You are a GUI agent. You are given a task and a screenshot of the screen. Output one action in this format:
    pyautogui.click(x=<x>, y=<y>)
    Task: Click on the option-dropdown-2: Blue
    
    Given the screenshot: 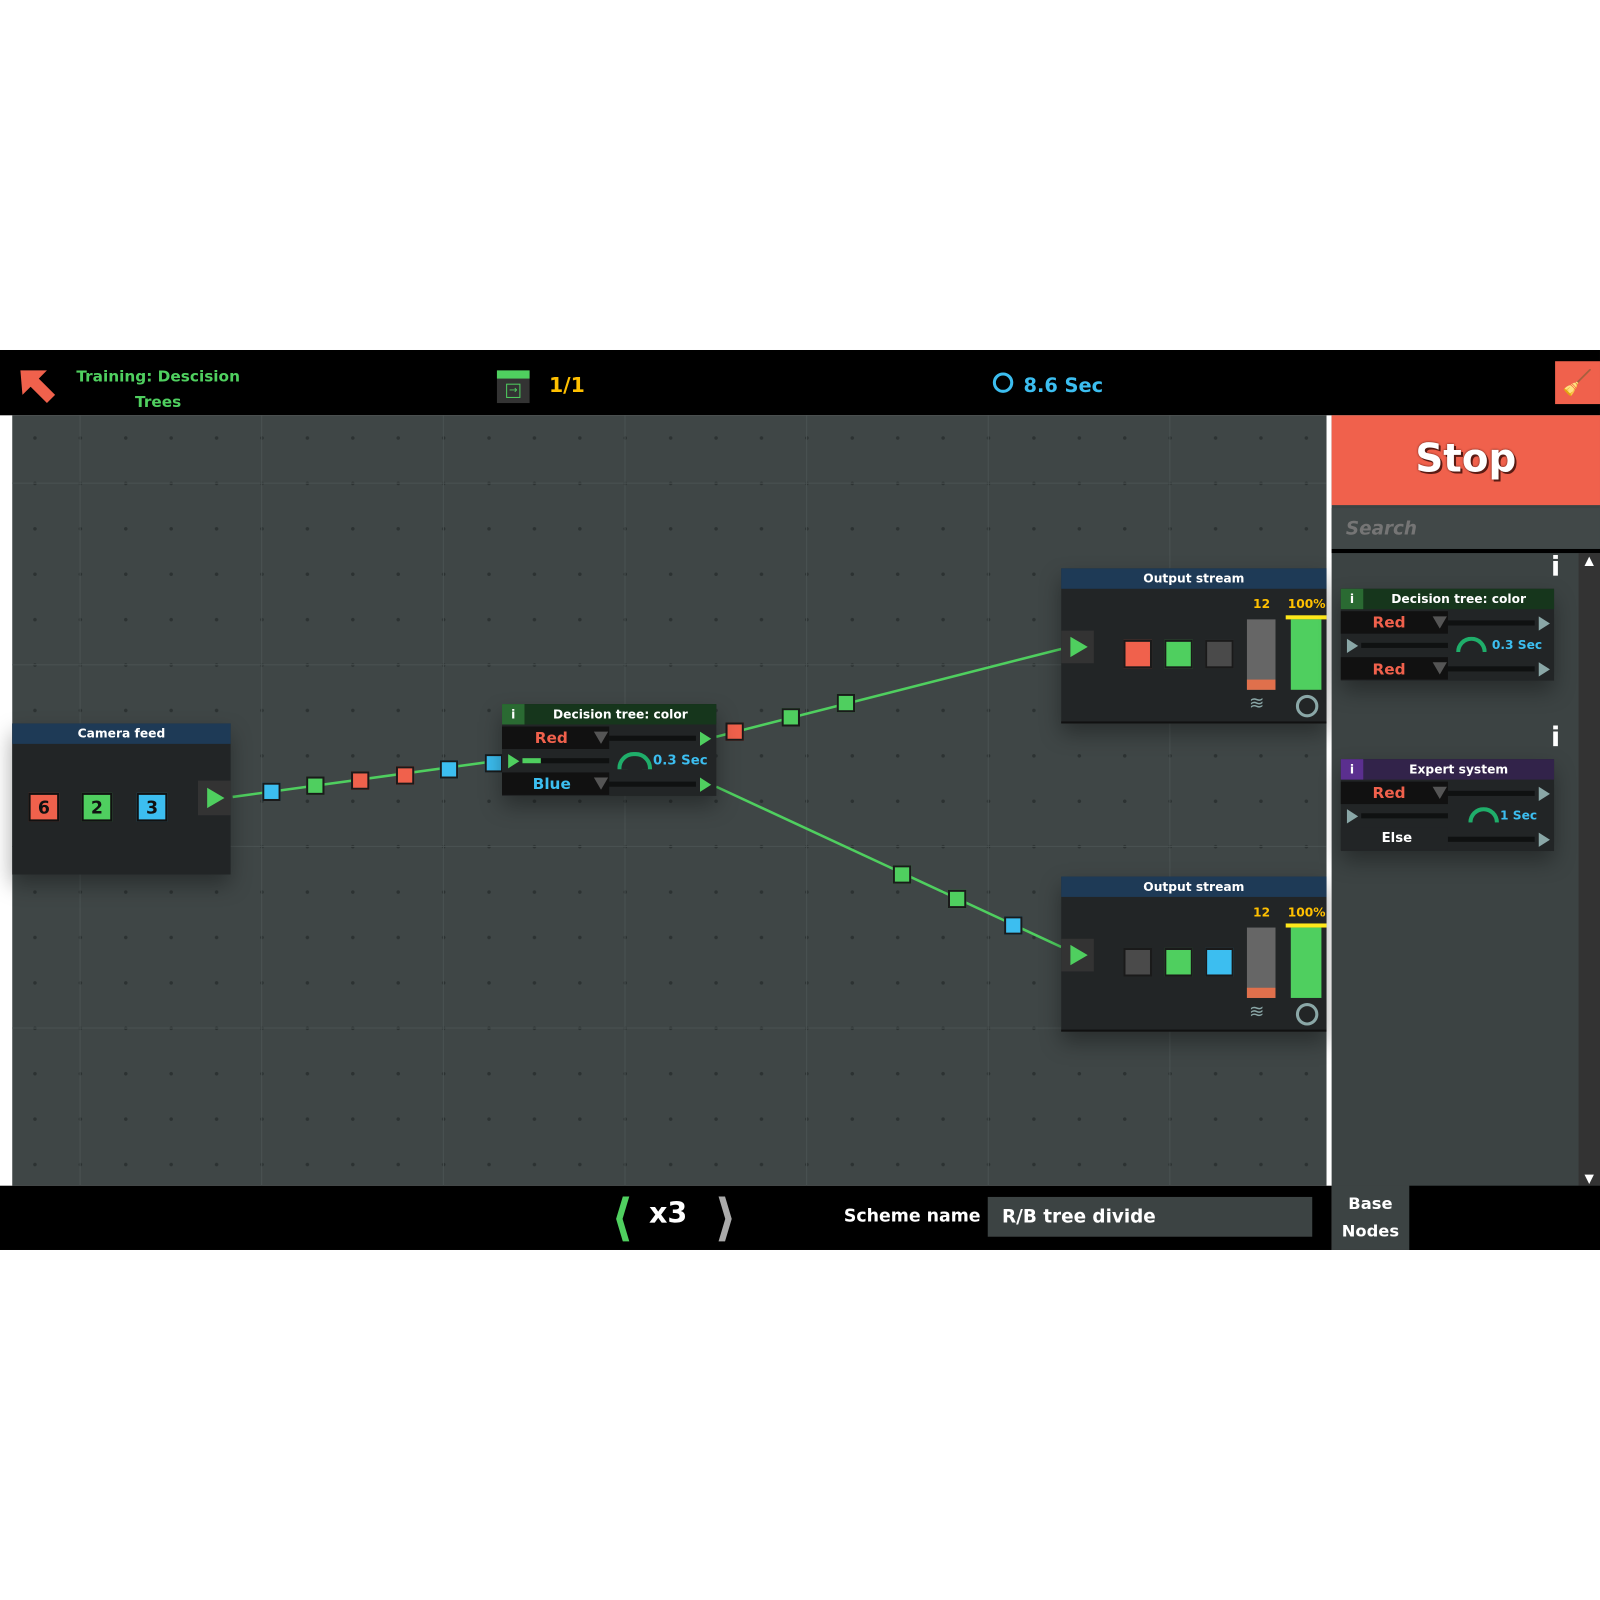 What is the action you would take?
    pyautogui.click(x=556, y=783)
    